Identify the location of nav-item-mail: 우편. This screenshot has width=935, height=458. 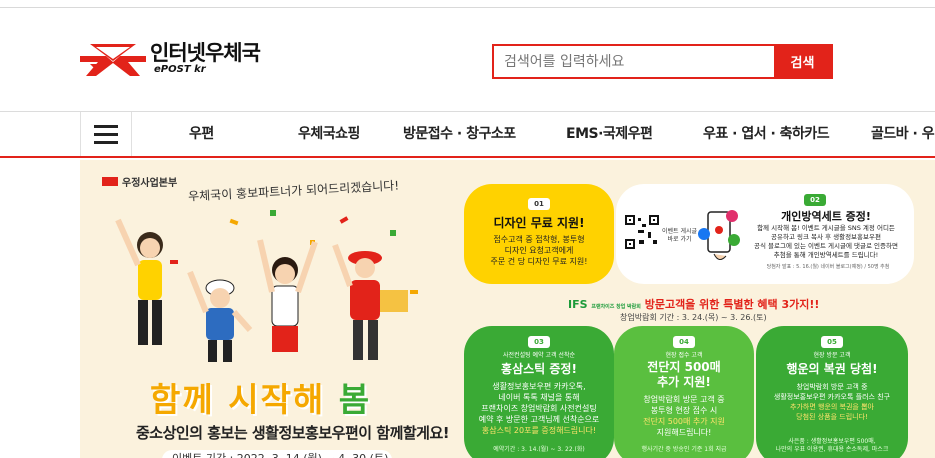
(201, 134).